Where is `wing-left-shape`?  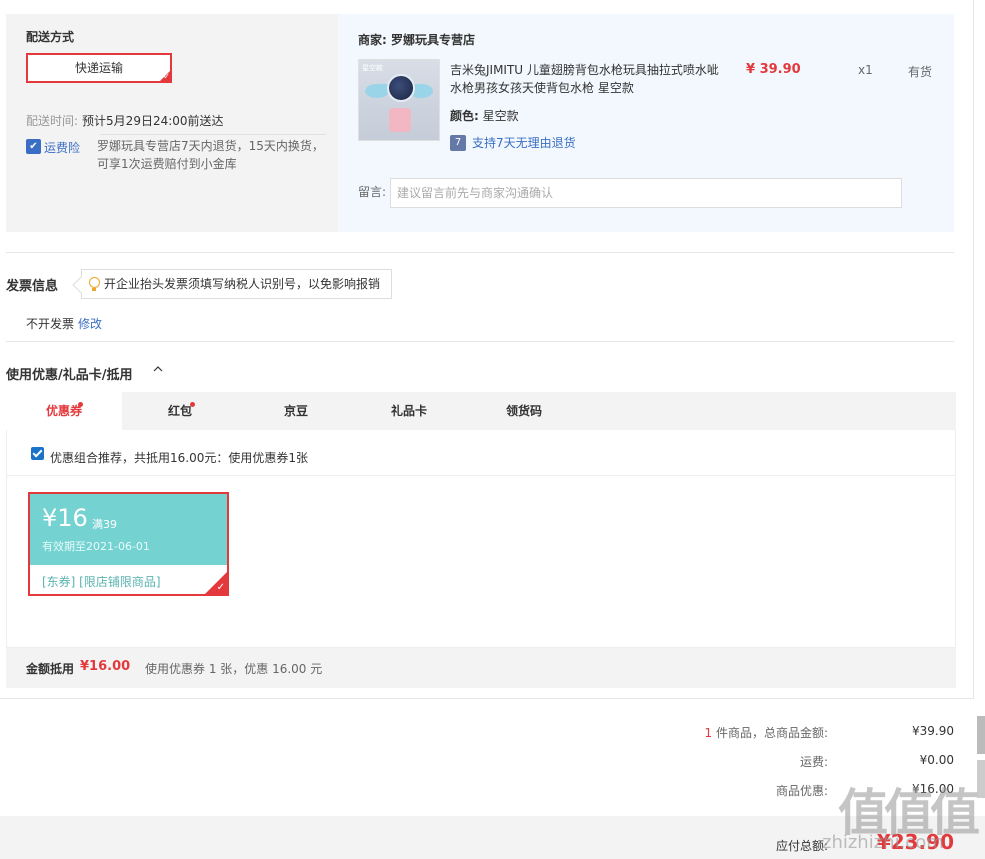 wing-left-shape is located at coordinates (377, 91).